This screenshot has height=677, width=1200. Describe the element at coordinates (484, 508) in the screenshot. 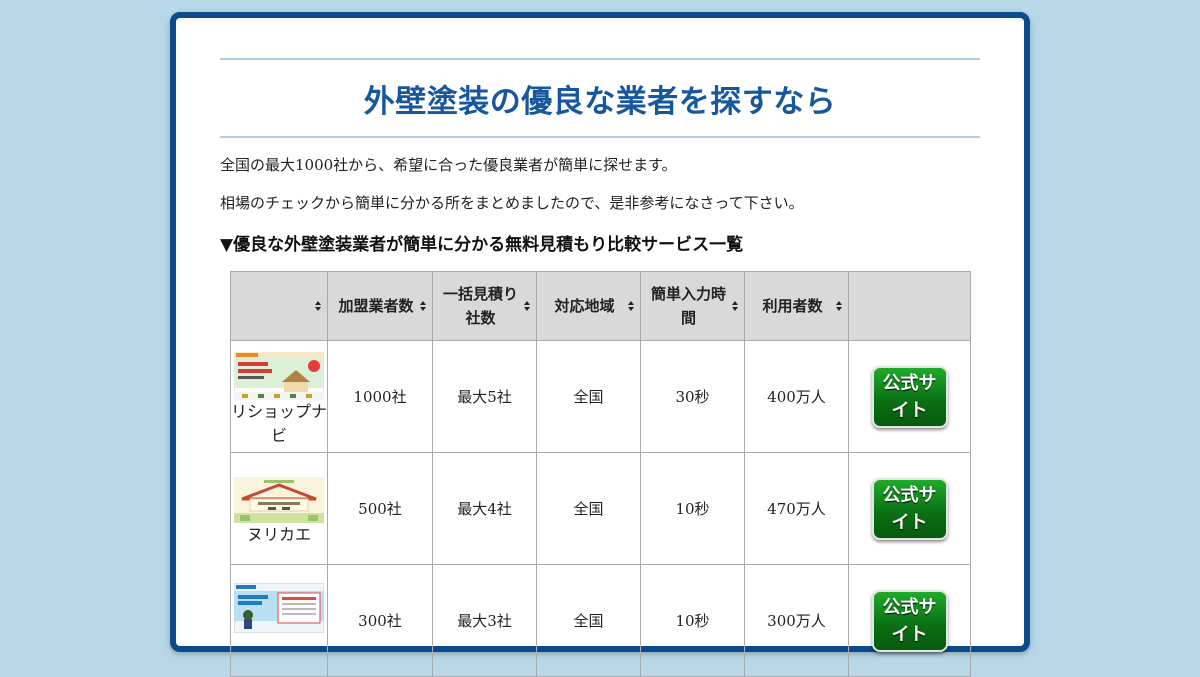

I see `quotes-cell: 最大4社` at that location.